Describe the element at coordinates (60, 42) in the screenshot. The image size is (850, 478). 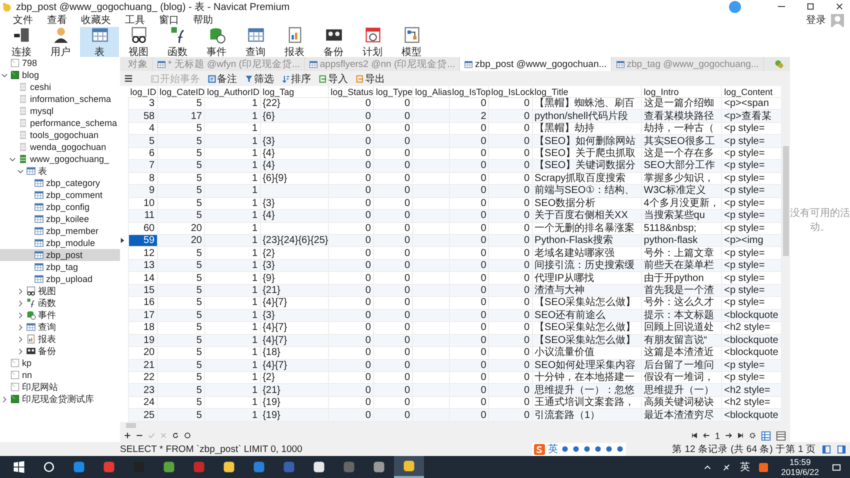
I see `toolbar-button: 用户` at that location.